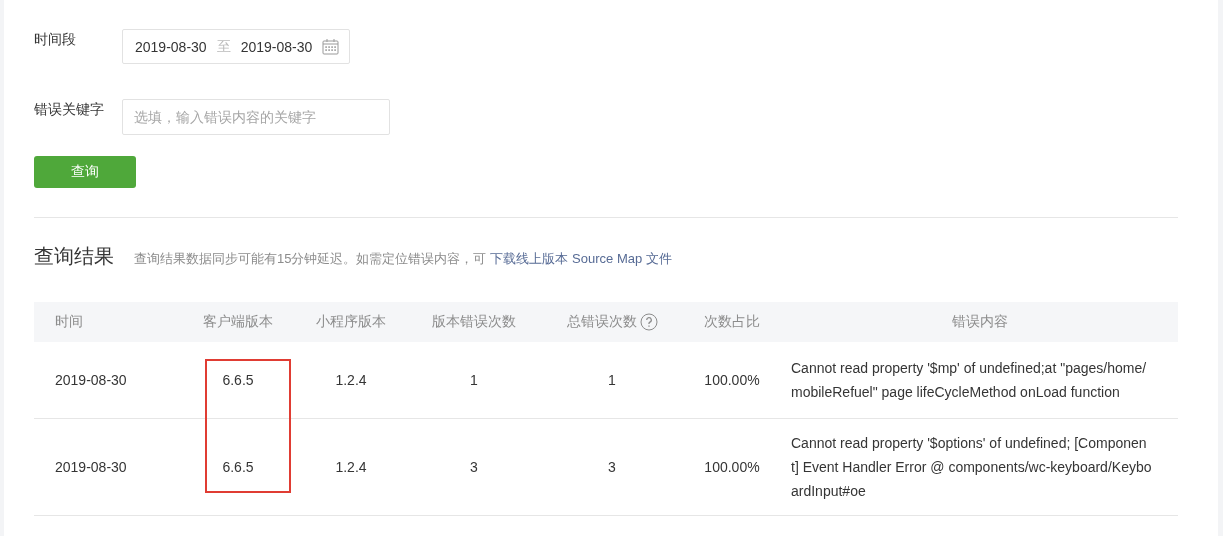  Describe the element at coordinates (732, 322) in the screenshot. I see `column-header: 次数占比` at that location.